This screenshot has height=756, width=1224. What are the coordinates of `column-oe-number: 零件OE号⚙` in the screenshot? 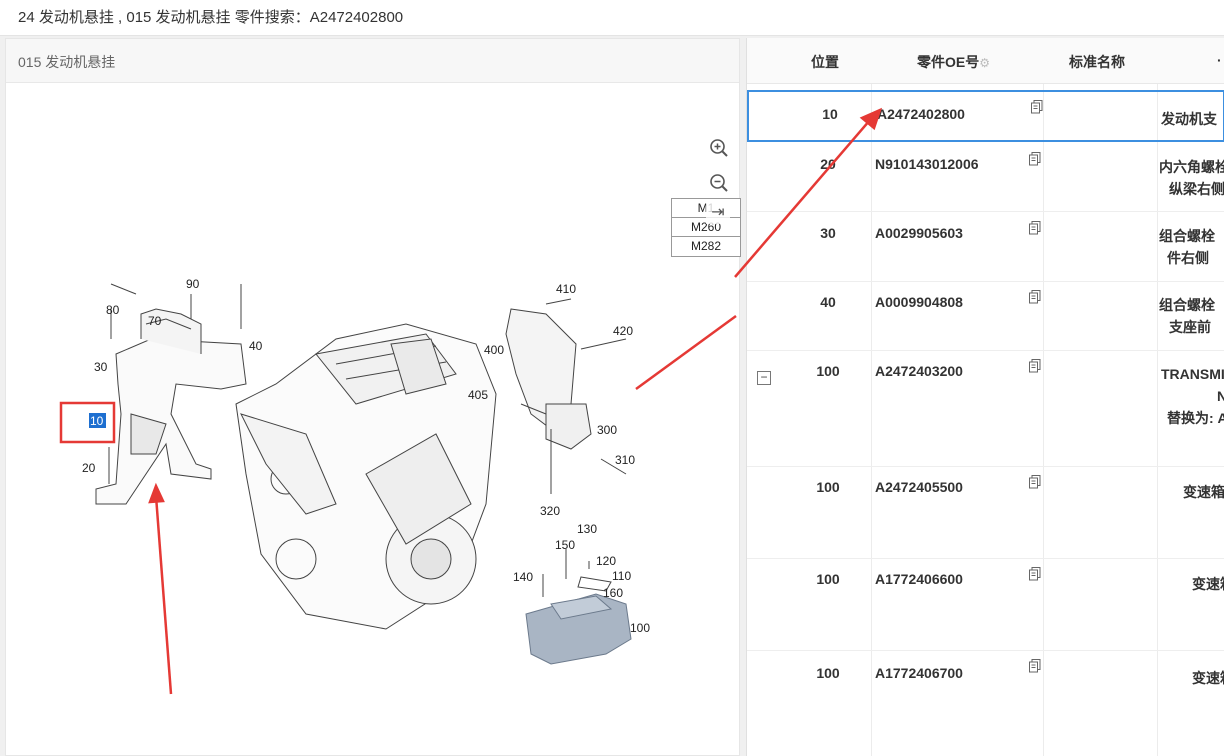 It's located at (953, 62).